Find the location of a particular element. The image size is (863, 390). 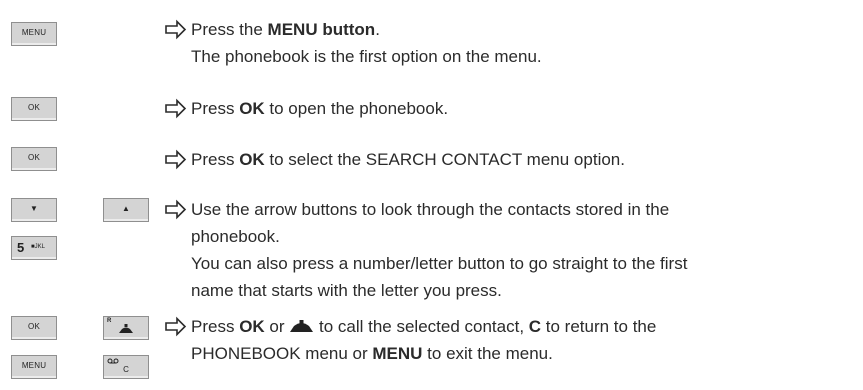

step-1-line-1: Press the MENU button. is located at coordinates (285, 29).